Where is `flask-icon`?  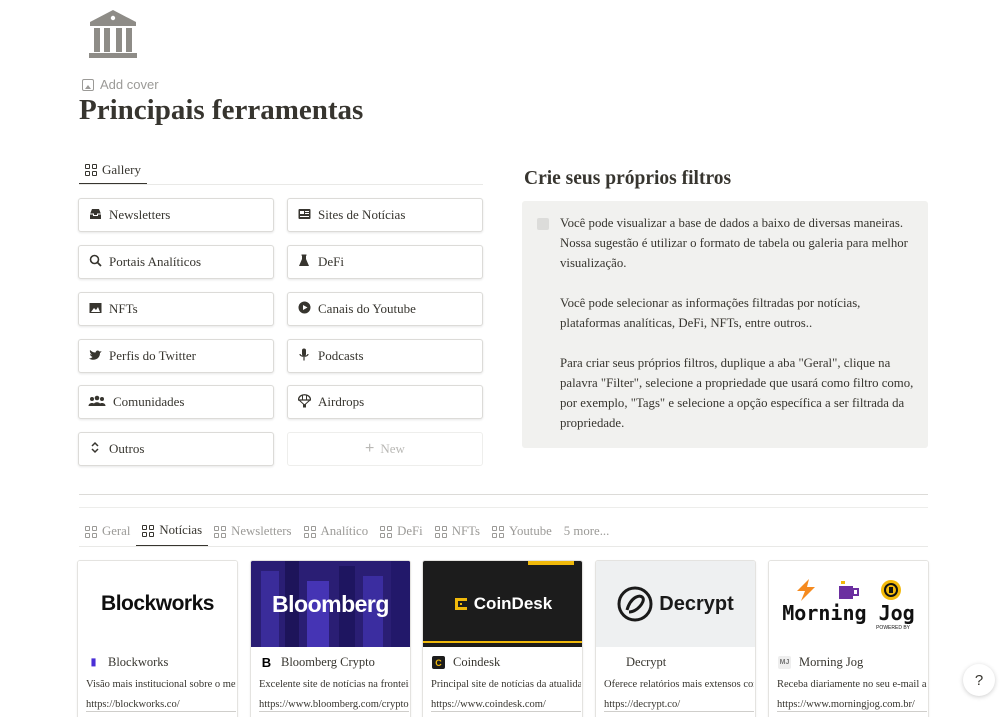
flask-icon is located at coordinates (304, 262).